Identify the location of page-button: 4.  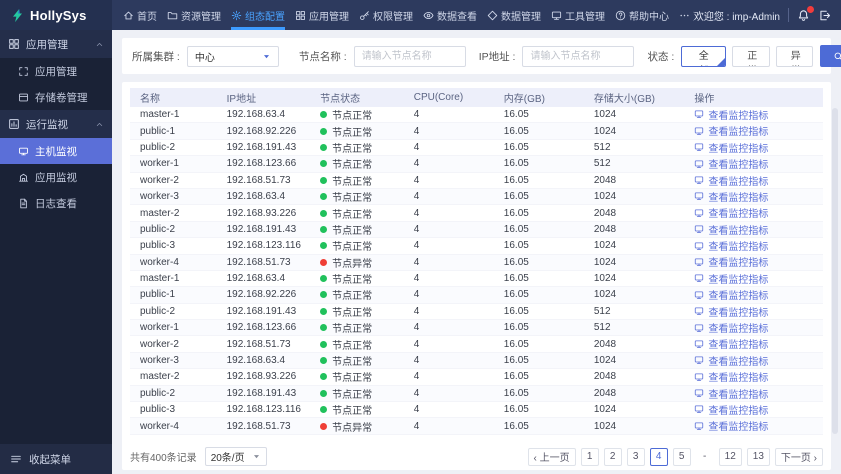
(658, 456).